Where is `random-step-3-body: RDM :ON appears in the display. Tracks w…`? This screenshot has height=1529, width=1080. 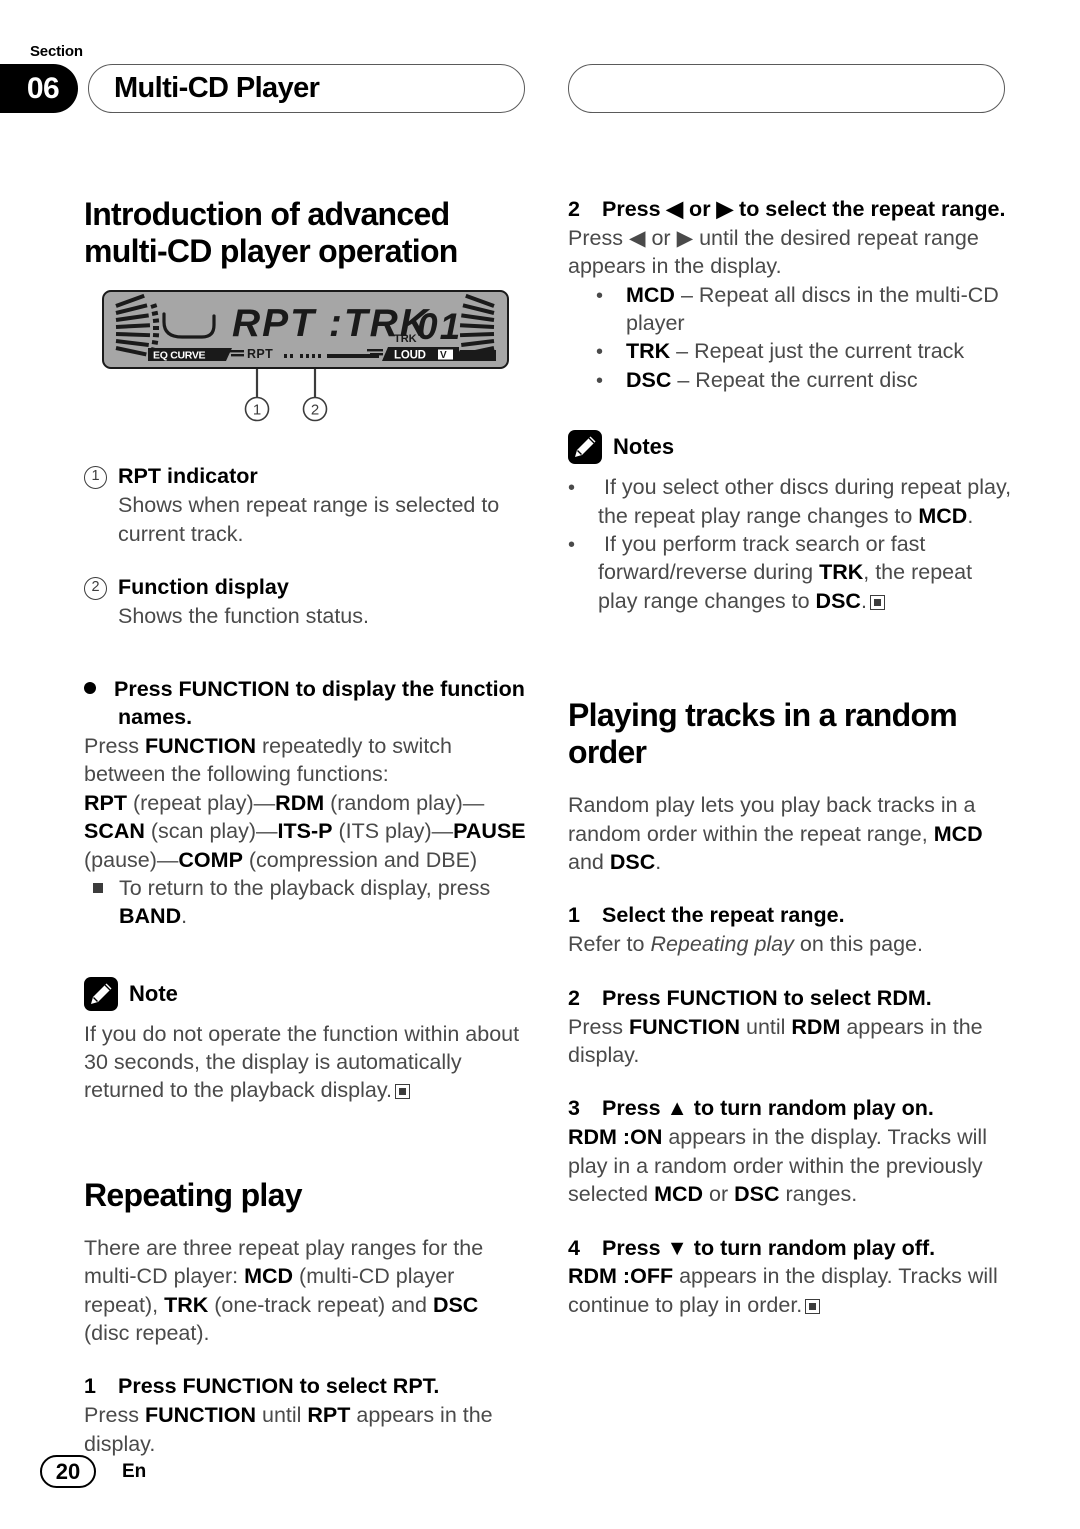
random-step-3-body: RDM :ON appears in the display. Tracks w… is located at coordinates (777, 1166).